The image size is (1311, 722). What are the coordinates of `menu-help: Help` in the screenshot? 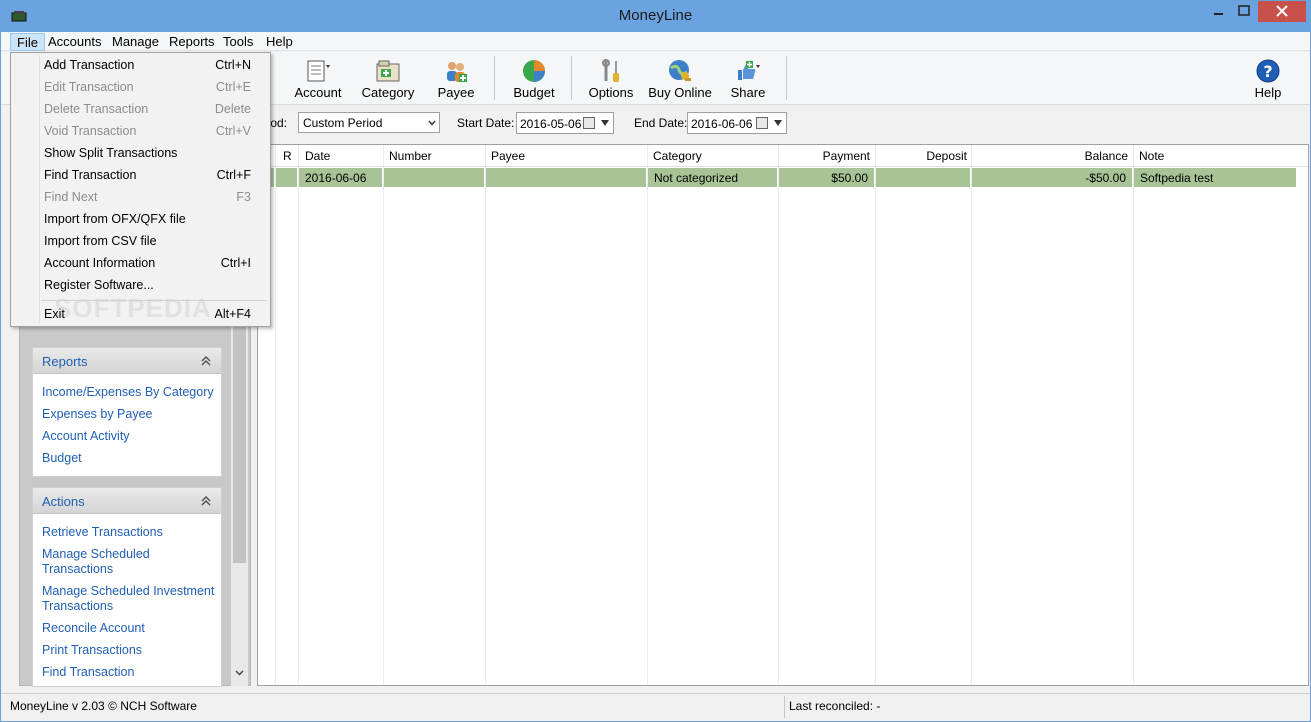 It's located at (279, 42).